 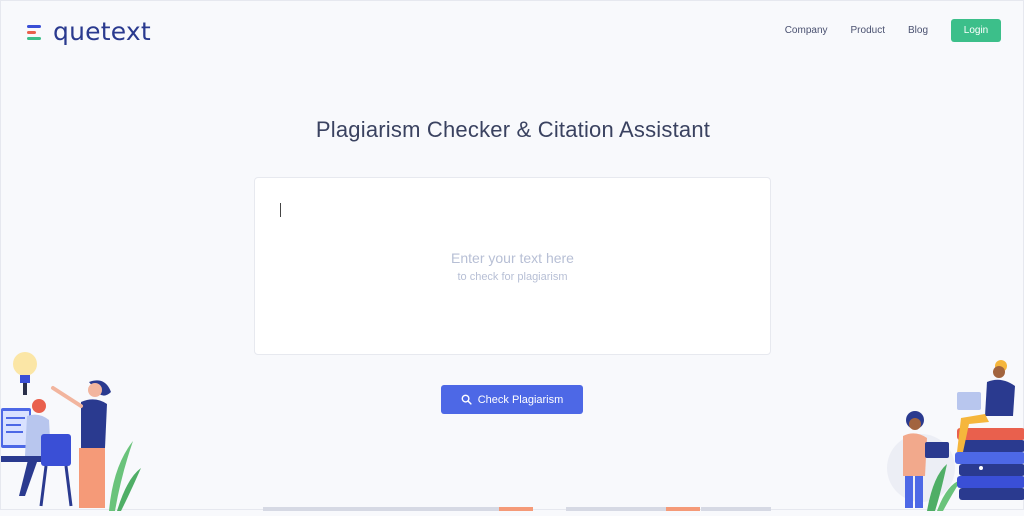 I want to click on nav-blog: Blog, so click(x=918, y=30).